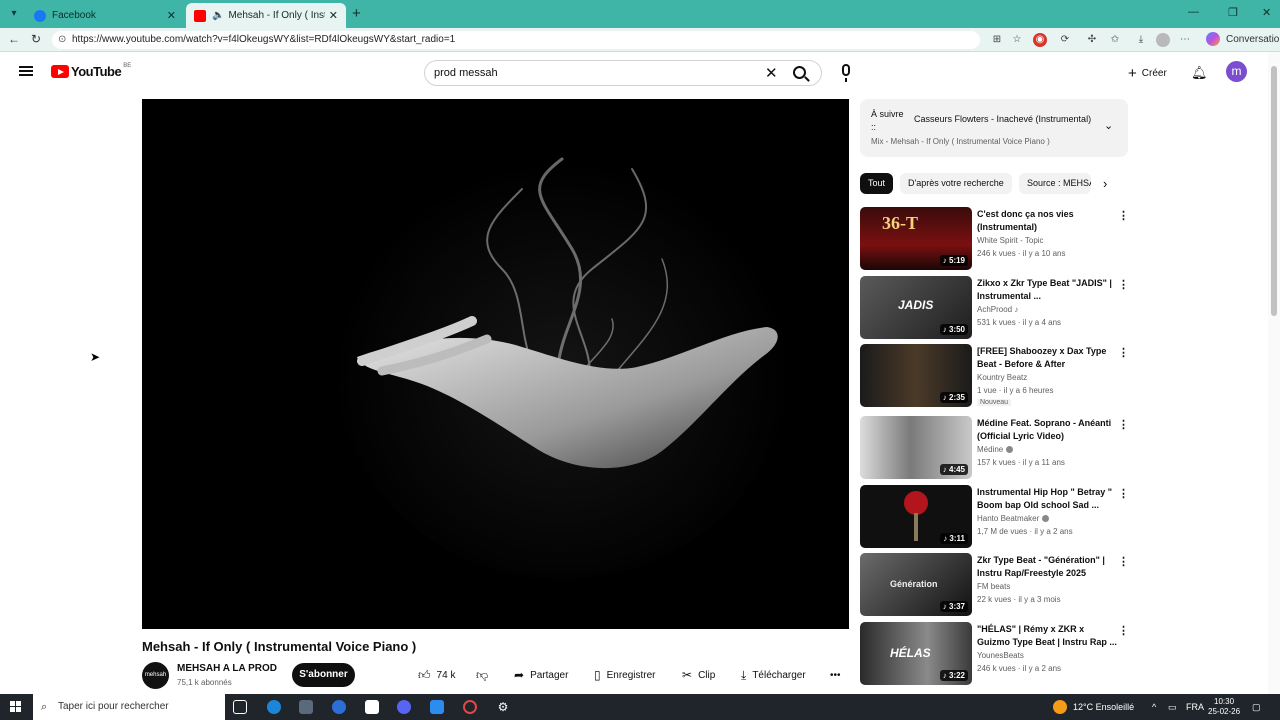 The height and width of the screenshot is (720, 1280). I want to click on weather-text: 12°C Ensoleillé, so click(1103, 707).